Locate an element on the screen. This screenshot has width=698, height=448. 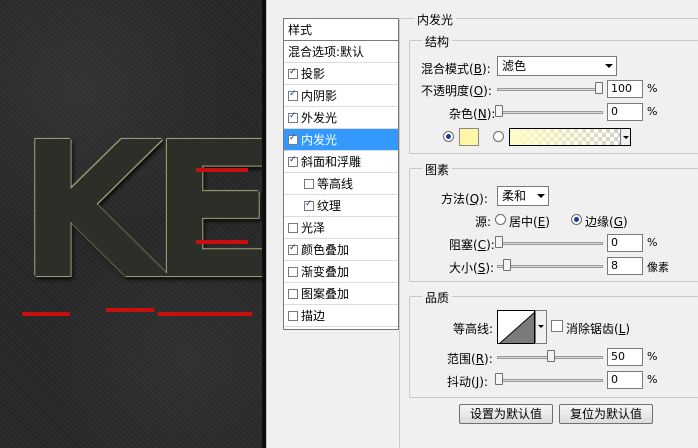
source-edge-radio is located at coordinates (576, 219).